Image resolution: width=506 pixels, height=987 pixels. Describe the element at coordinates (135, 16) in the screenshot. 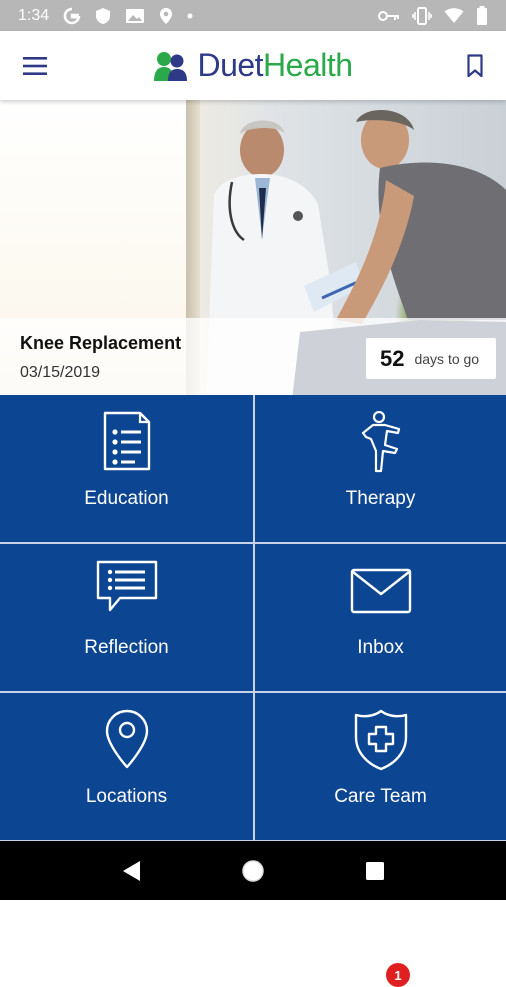

I see `image-icon` at that location.